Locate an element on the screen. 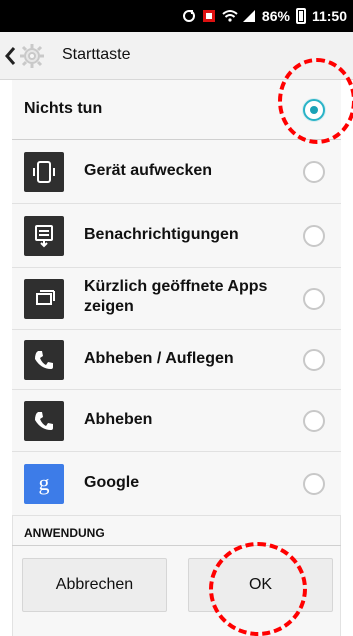 This screenshot has height=636, width=353. option-label: Google is located at coordinates (112, 482).